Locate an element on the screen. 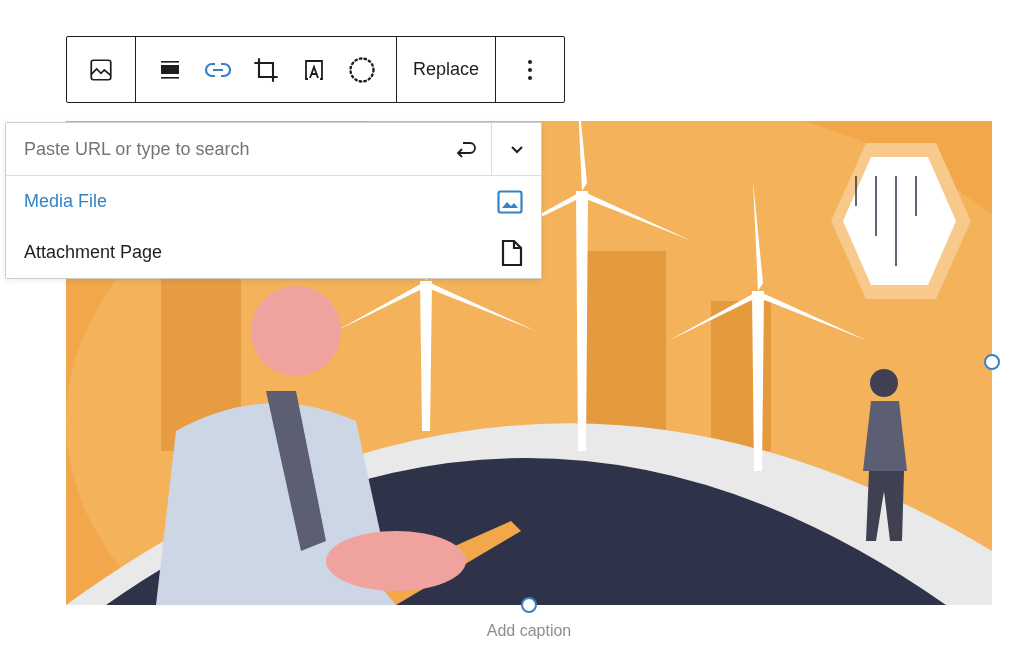 The width and height of the screenshot is (1024, 672). dropdown-toggle-button is located at coordinates (516, 149).